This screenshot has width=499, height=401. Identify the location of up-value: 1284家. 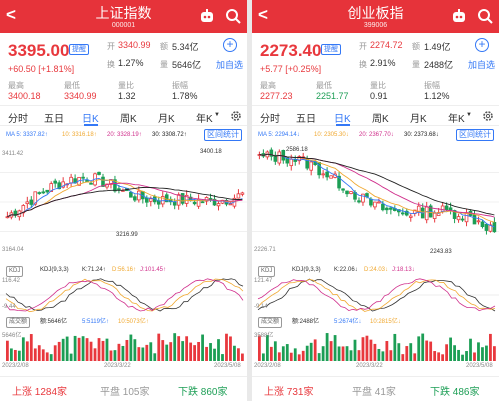
(51, 392).